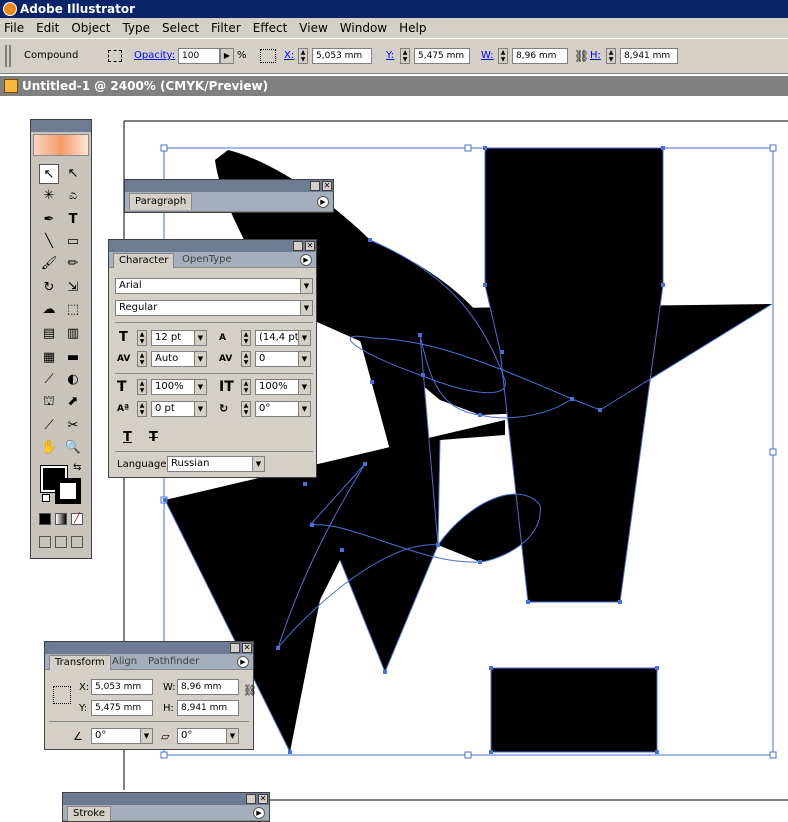 The width and height of the screenshot is (788, 822). Describe the element at coordinates (90, 28) in the screenshot. I see `menu-object: Object` at that location.